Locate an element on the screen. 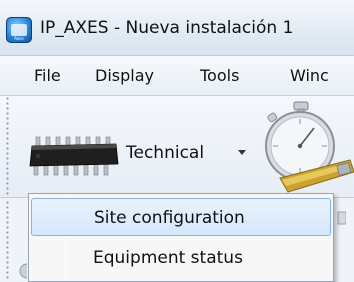 The image size is (354, 282). toolbar-grip-lower is located at coordinates (7, 240).